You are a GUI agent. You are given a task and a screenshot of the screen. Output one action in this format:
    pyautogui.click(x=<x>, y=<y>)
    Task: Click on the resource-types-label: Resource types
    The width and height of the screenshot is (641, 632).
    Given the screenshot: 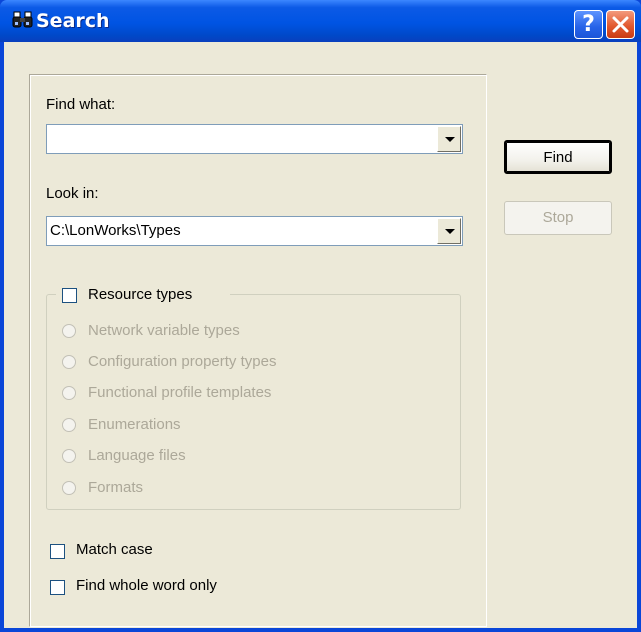 What is the action you would take?
    pyautogui.click(x=140, y=294)
    